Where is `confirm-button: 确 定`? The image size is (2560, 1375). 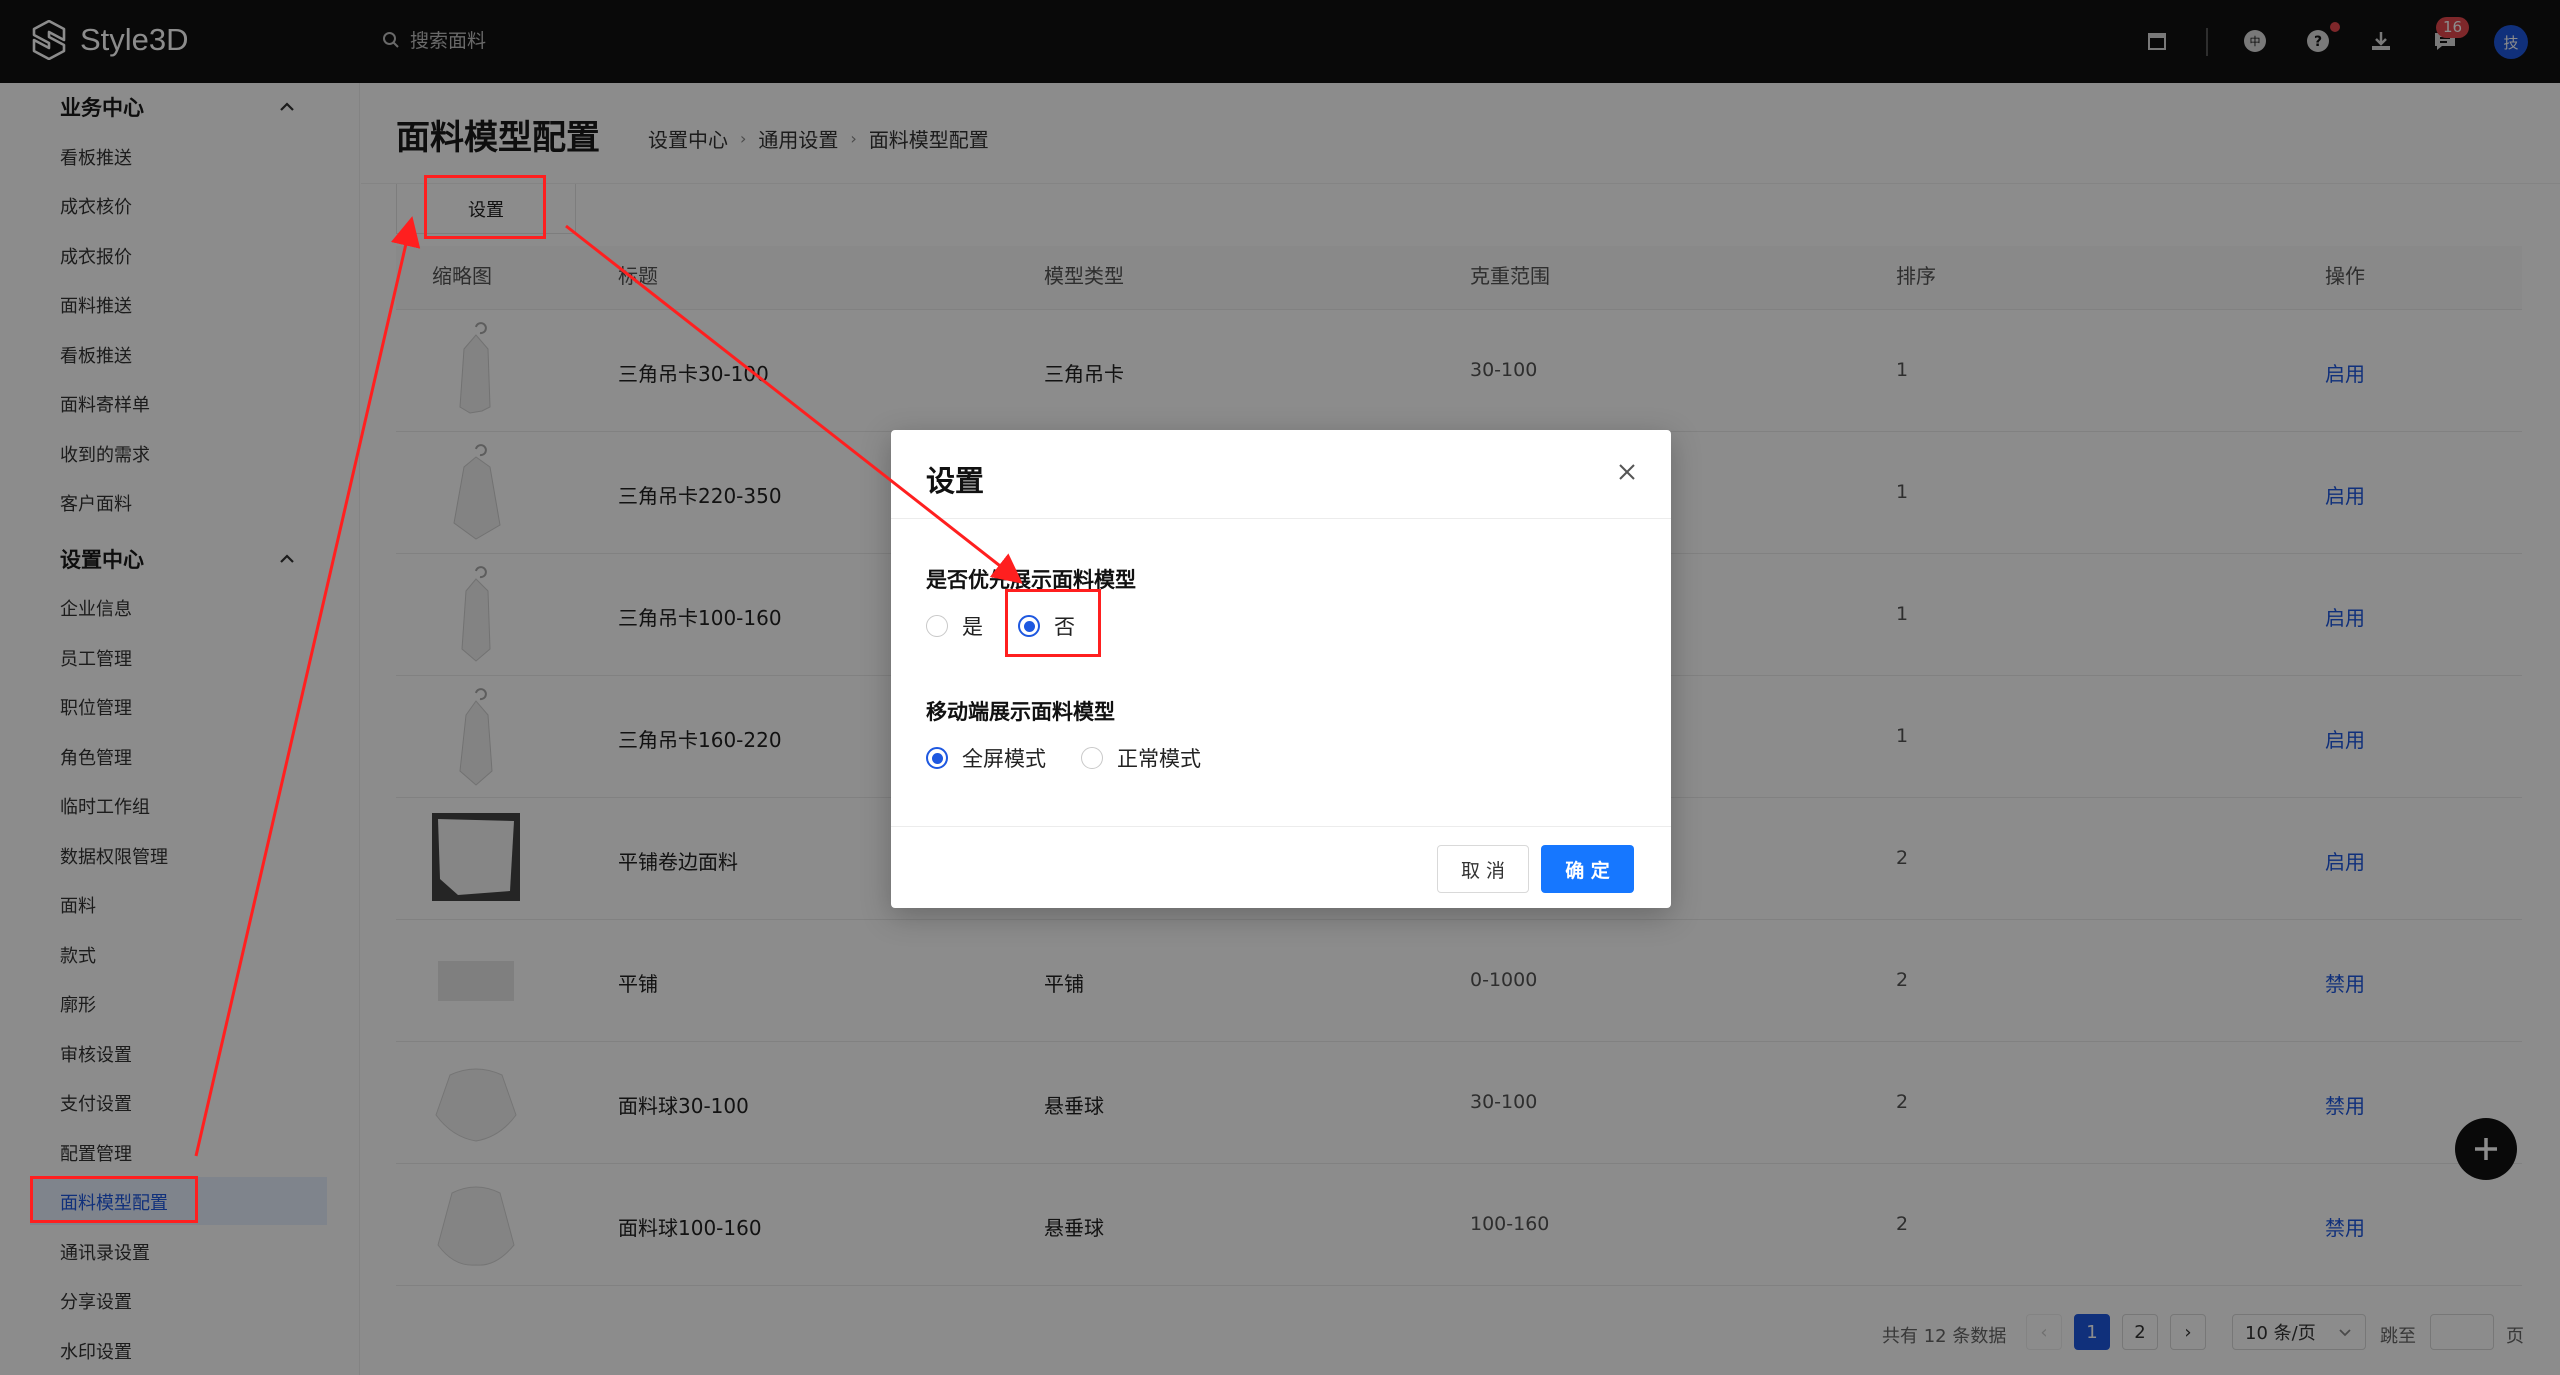 confirm-button: 确 定 is located at coordinates (1587, 869).